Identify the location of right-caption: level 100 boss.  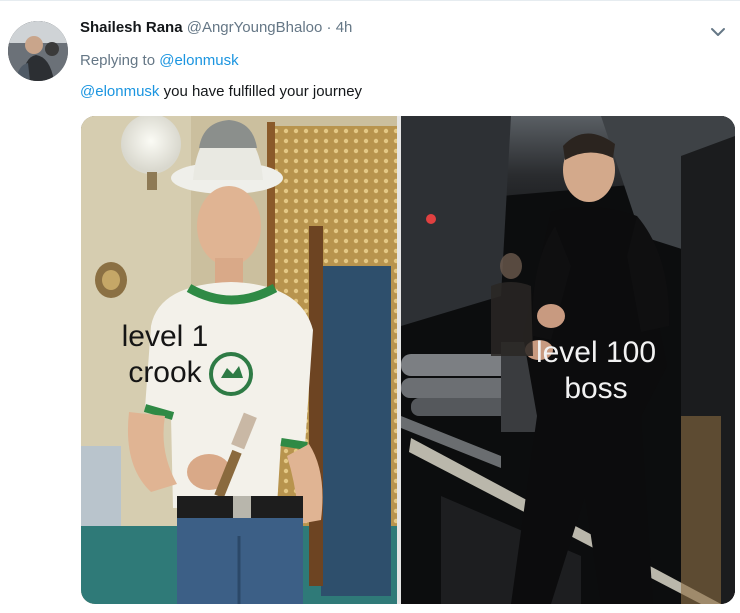
(596, 371).